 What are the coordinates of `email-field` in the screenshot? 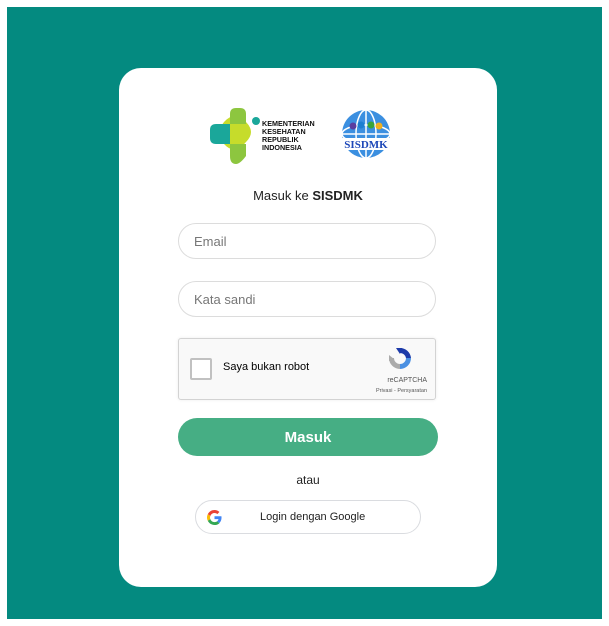 It's located at (307, 241).